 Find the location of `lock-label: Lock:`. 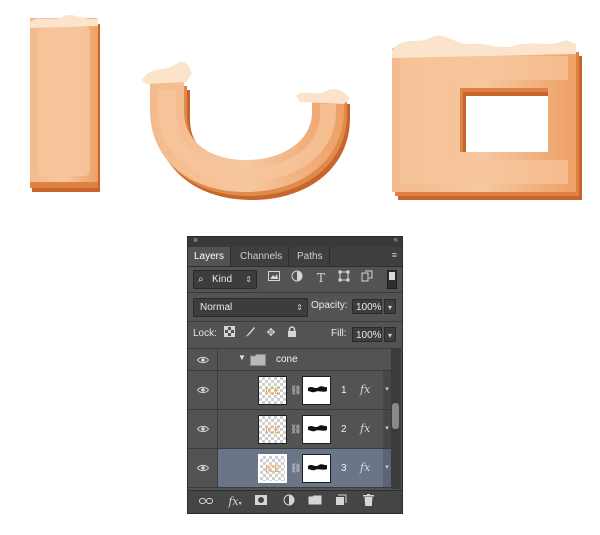

lock-label: Lock: is located at coordinates (205, 333).